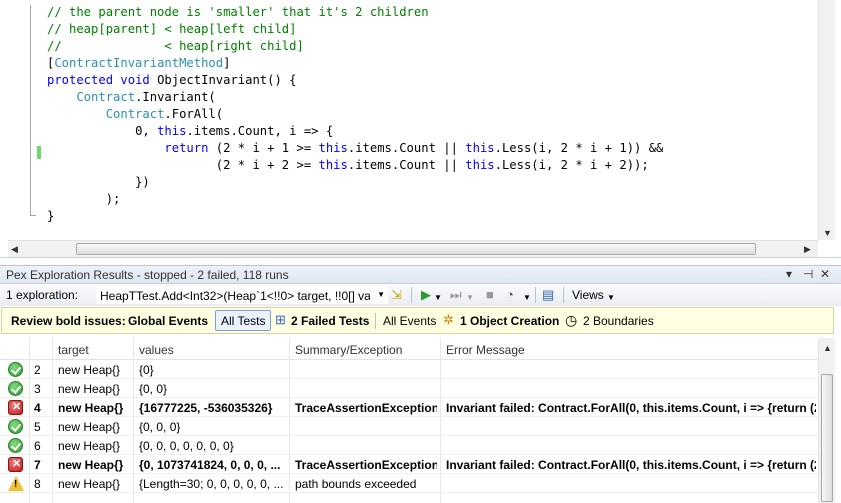  What do you see at coordinates (571, 320) in the screenshot?
I see `clock-icon: ◷` at bounding box center [571, 320].